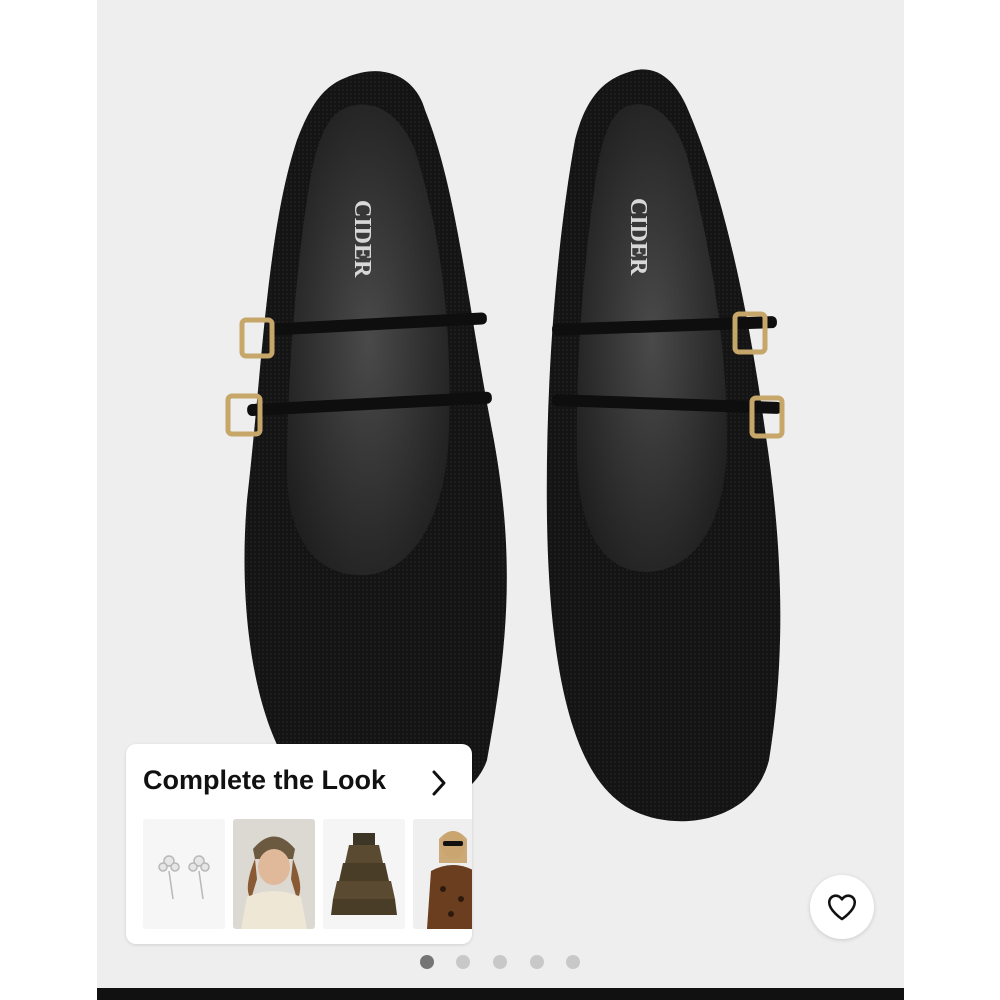  What do you see at coordinates (274, 874) in the screenshot?
I see `look-item-bandana-model` at bounding box center [274, 874].